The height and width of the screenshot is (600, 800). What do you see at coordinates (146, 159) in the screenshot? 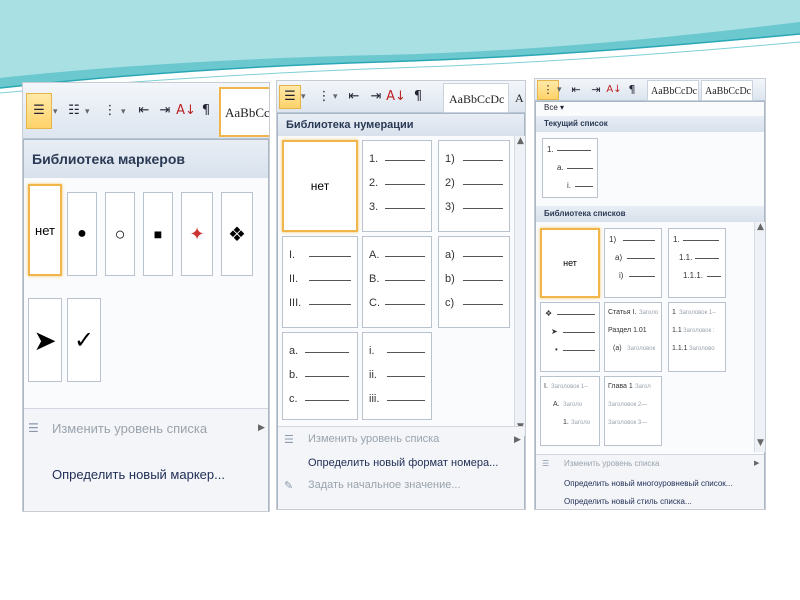
I see `gallery-header: Библиотека маркеров` at bounding box center [146, 159].